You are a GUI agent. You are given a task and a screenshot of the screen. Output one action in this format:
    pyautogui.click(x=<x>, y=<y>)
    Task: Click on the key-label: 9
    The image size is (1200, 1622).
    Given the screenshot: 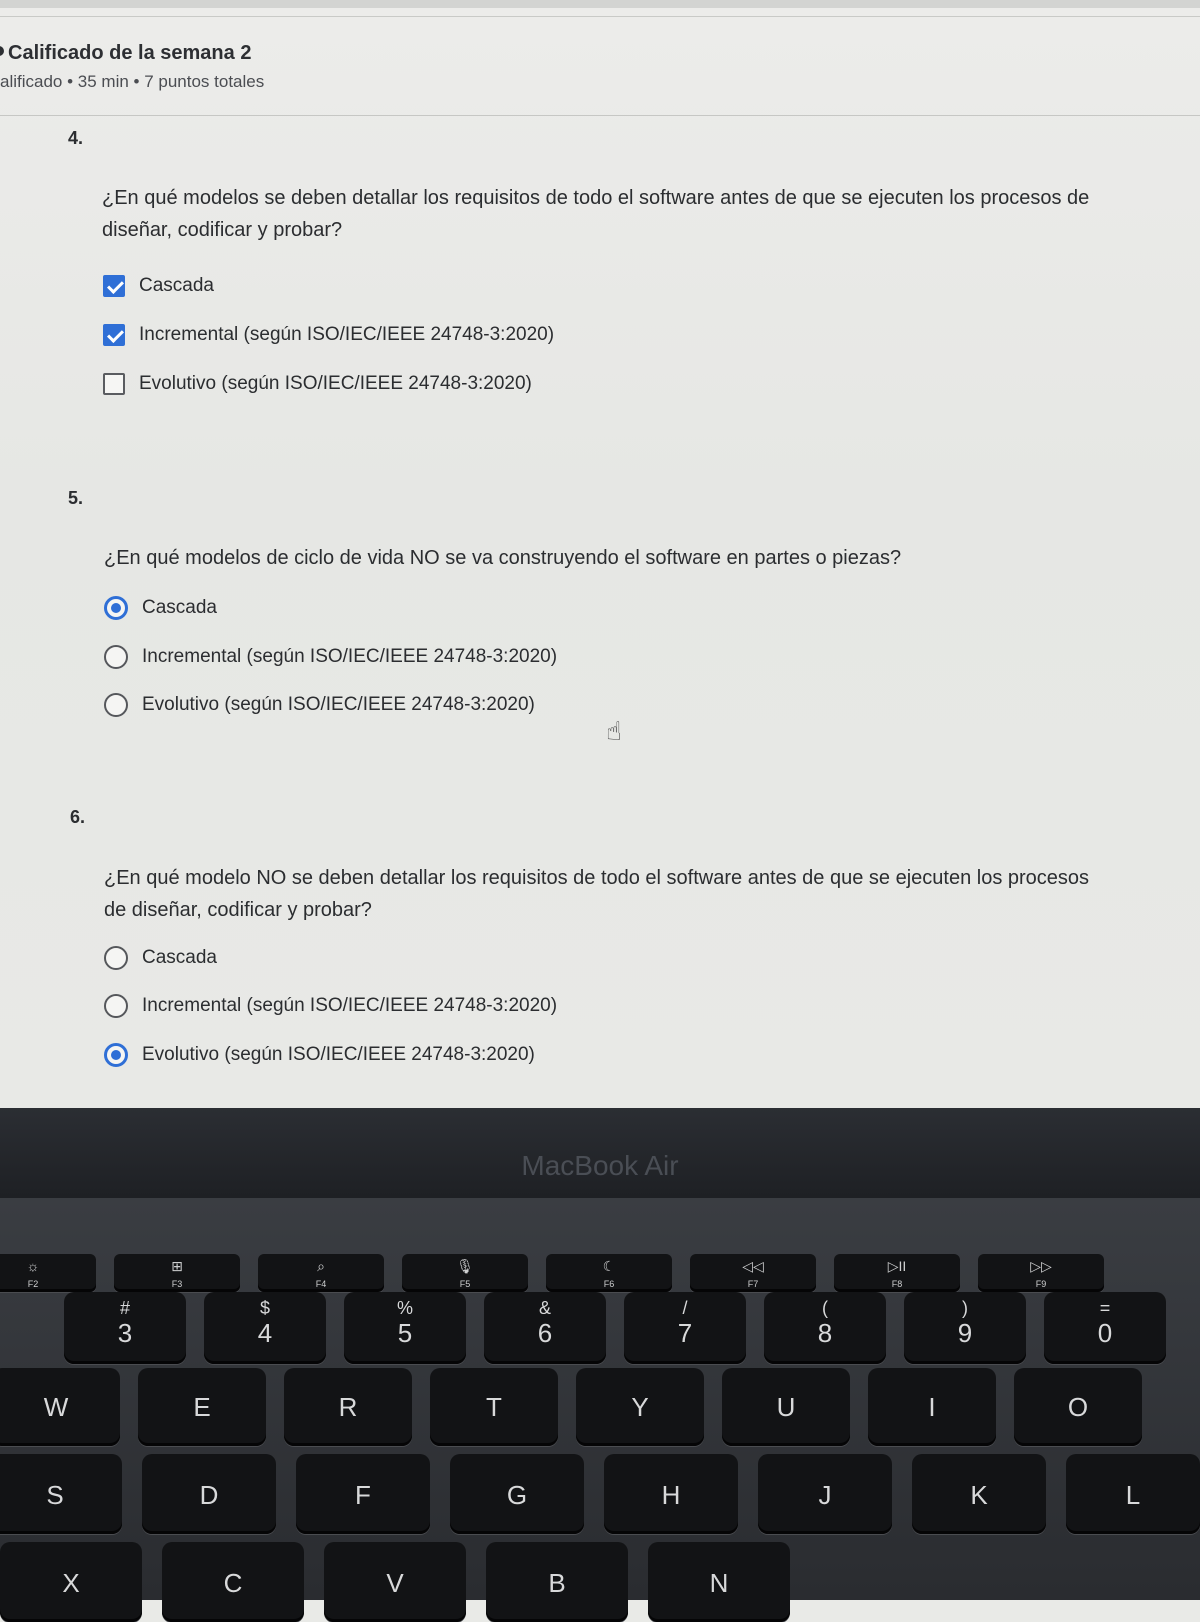 What is the action you would take?
    pyautogui.click(x=965, y=1333)
    